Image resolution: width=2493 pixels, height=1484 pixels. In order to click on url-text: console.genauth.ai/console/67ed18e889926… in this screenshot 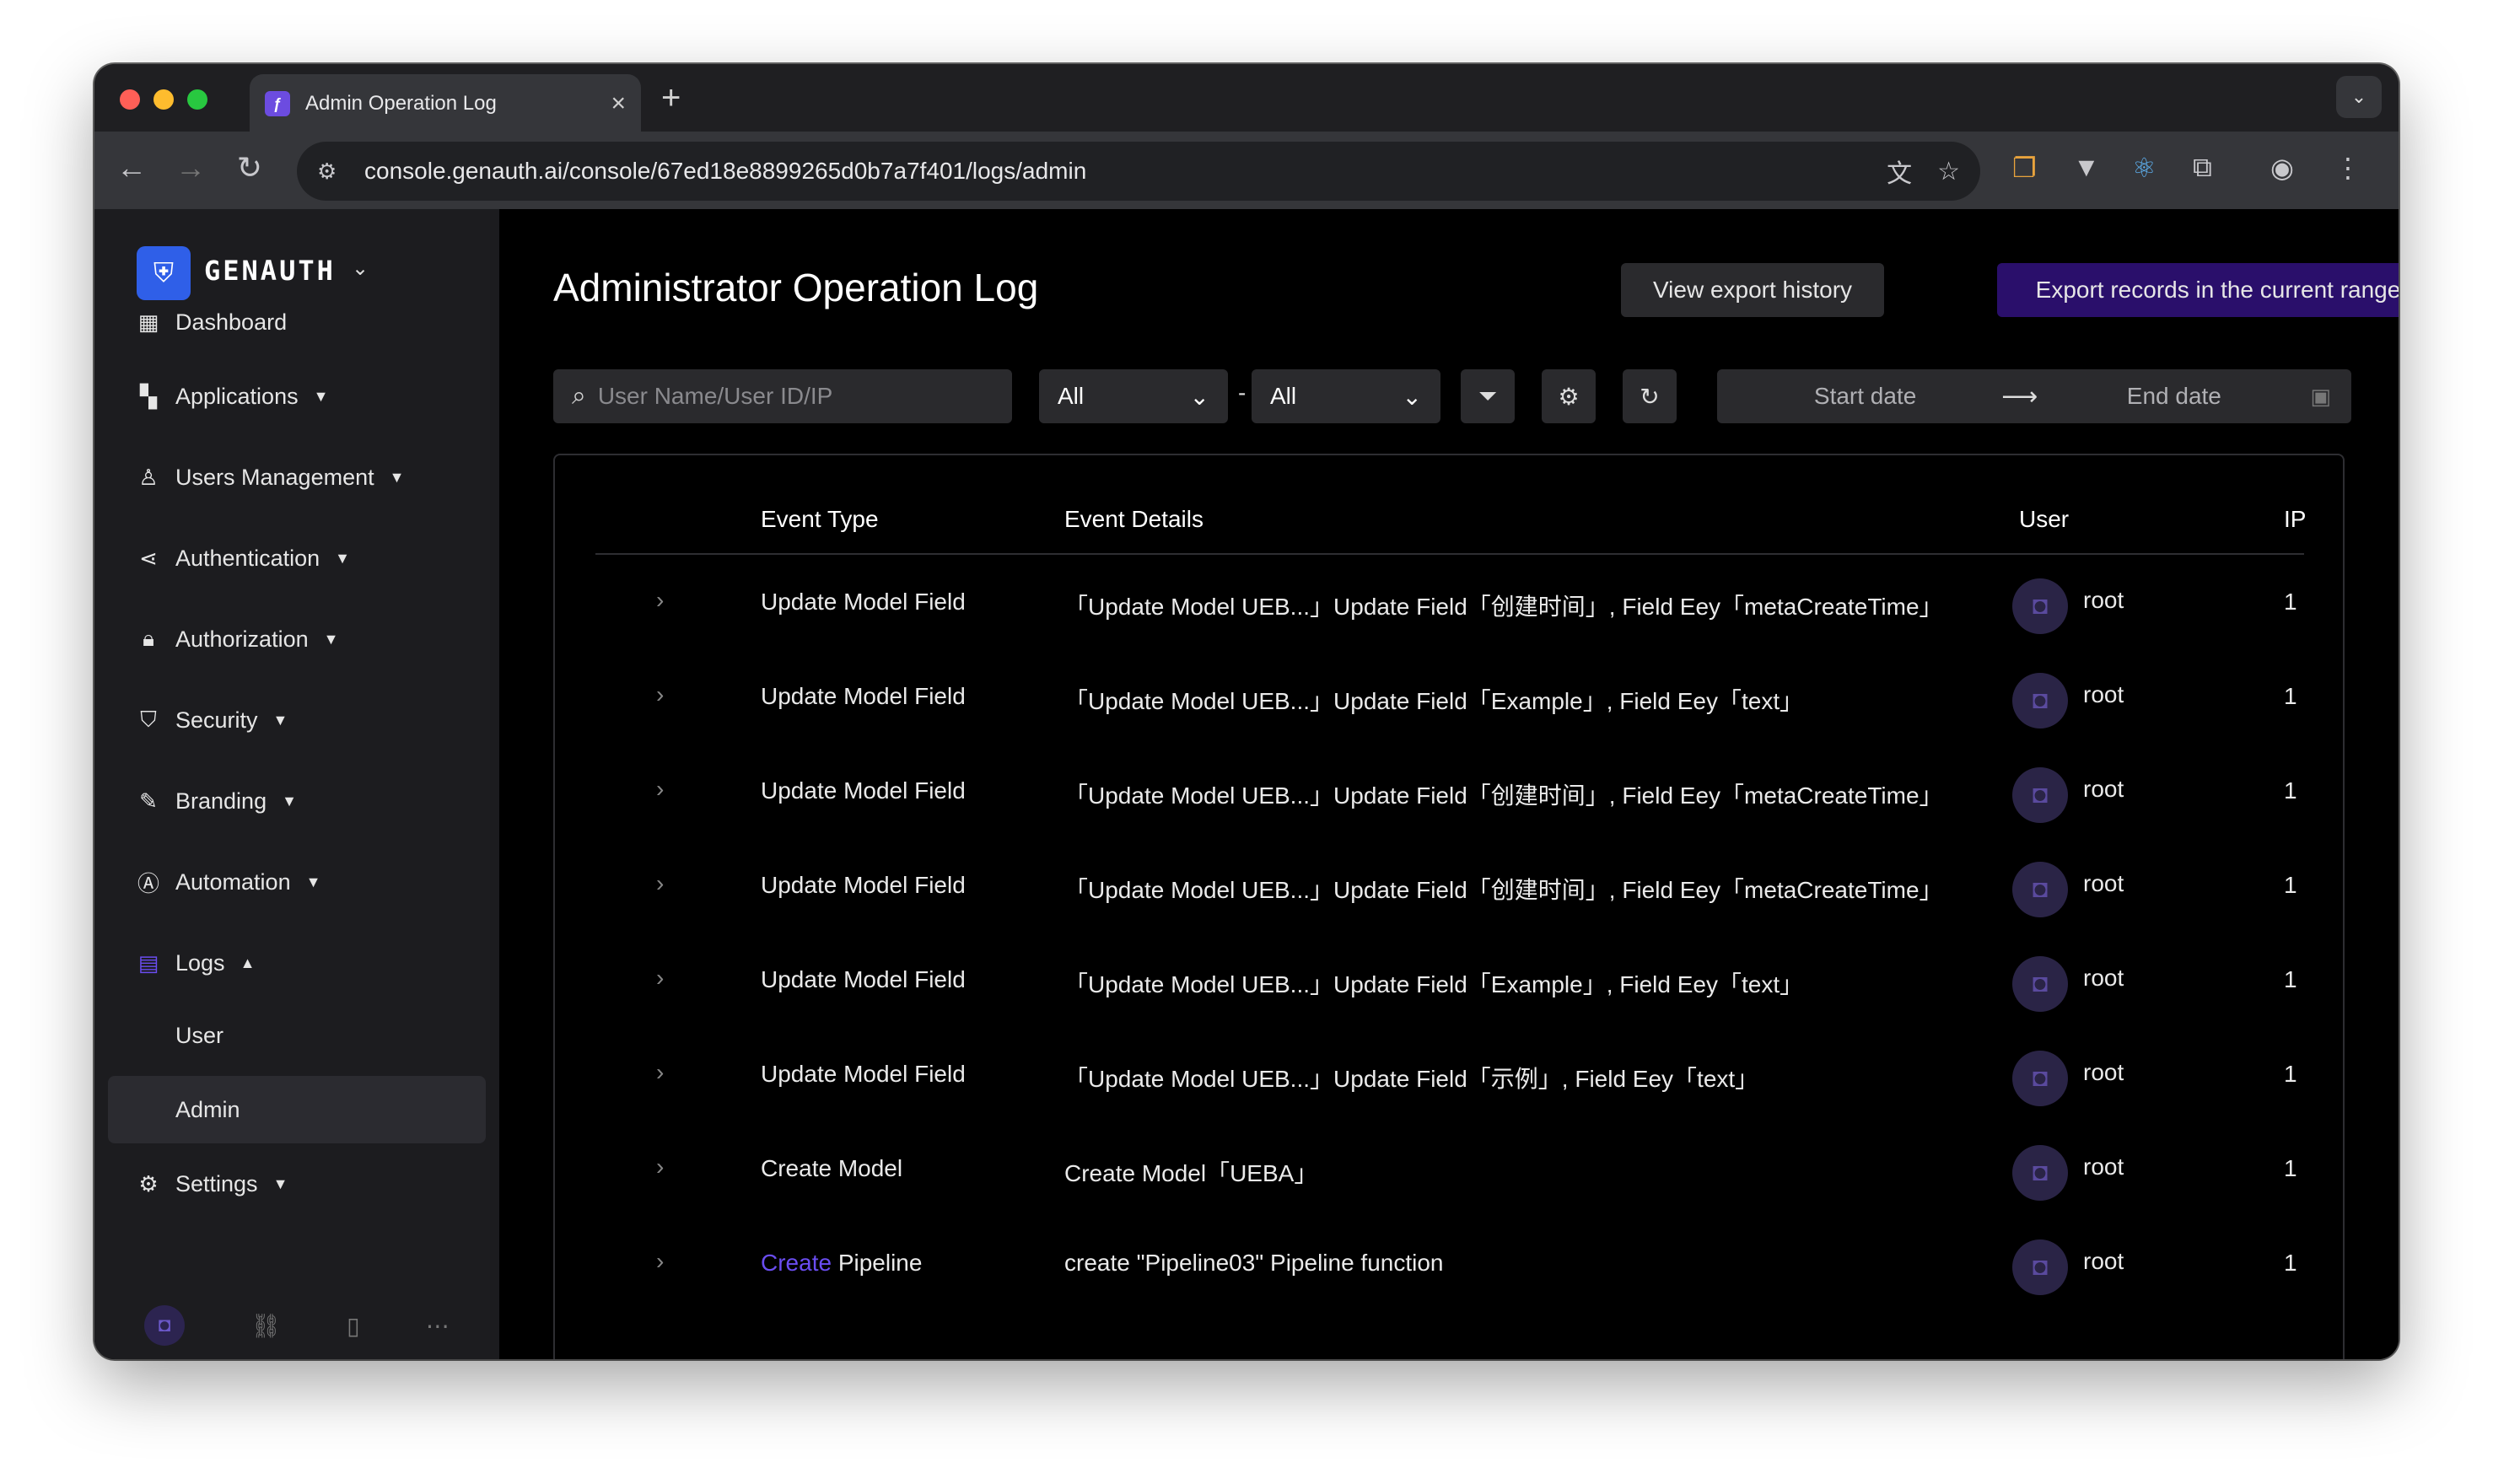, I will do `click(1112, 171)`.